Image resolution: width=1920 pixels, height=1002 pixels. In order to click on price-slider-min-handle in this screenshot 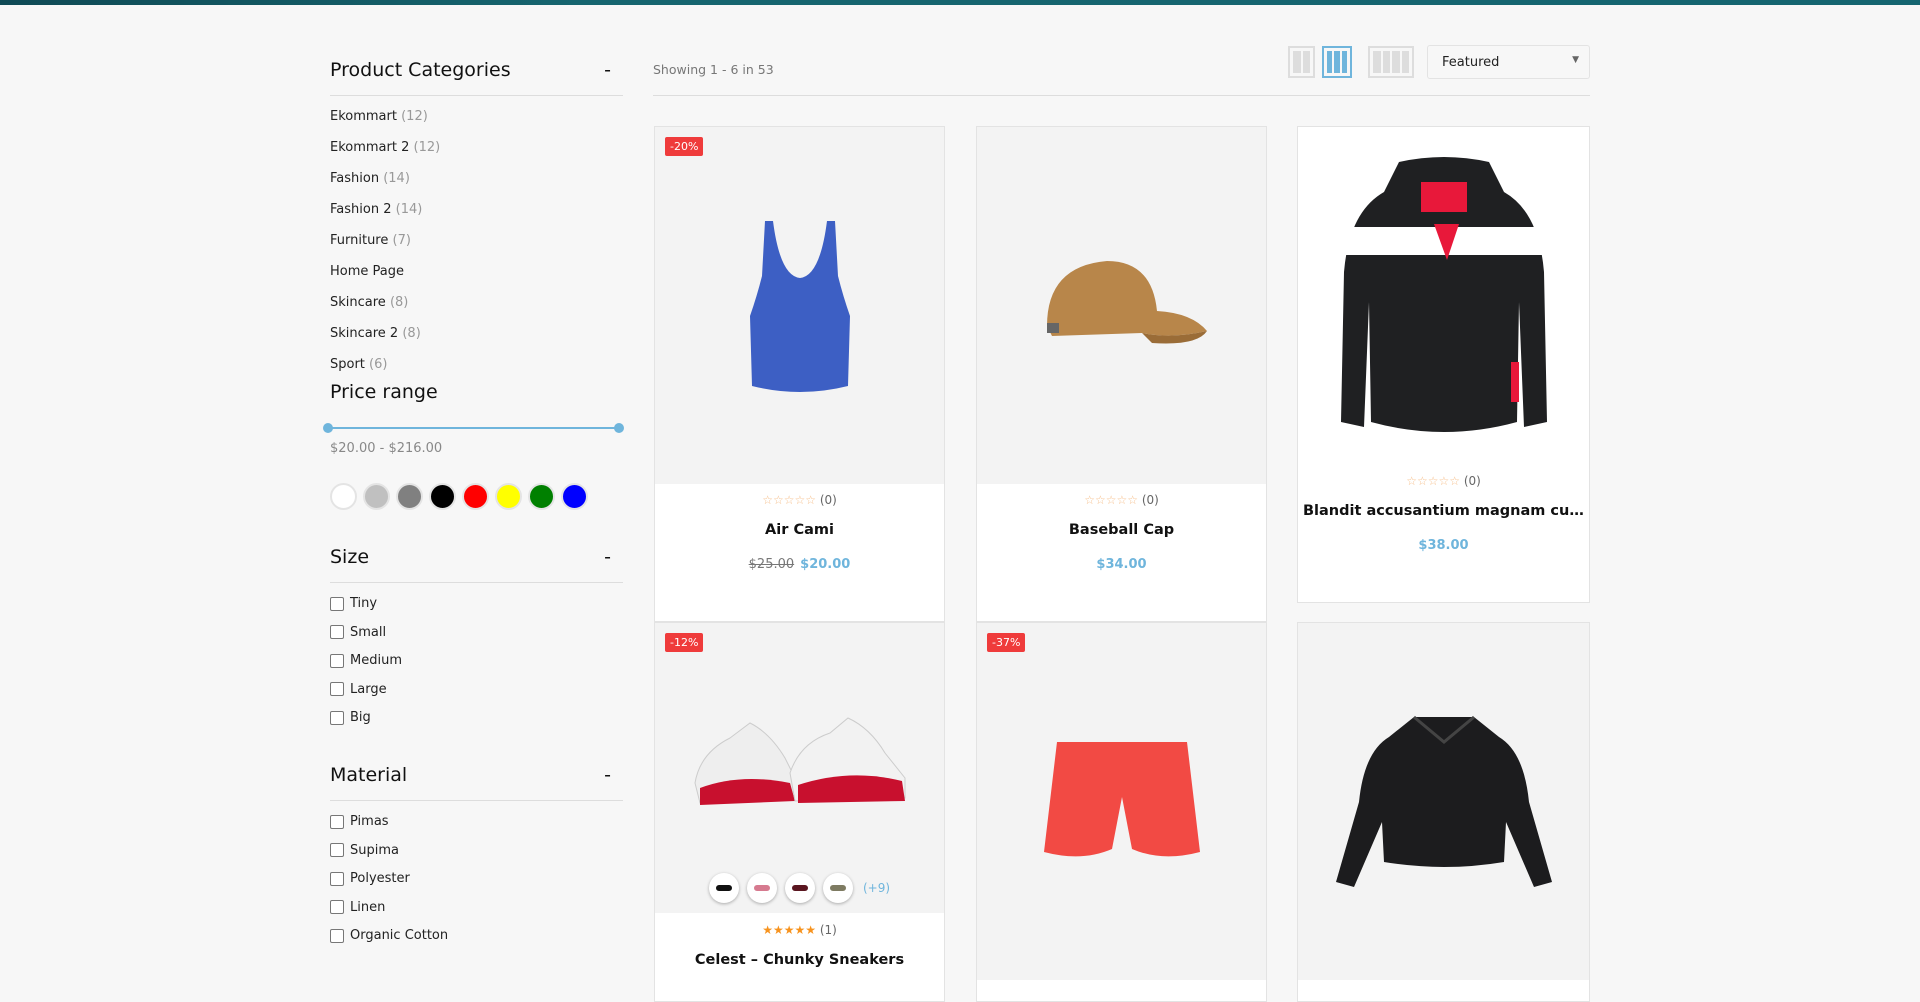, I will do `click(328, 428)`.